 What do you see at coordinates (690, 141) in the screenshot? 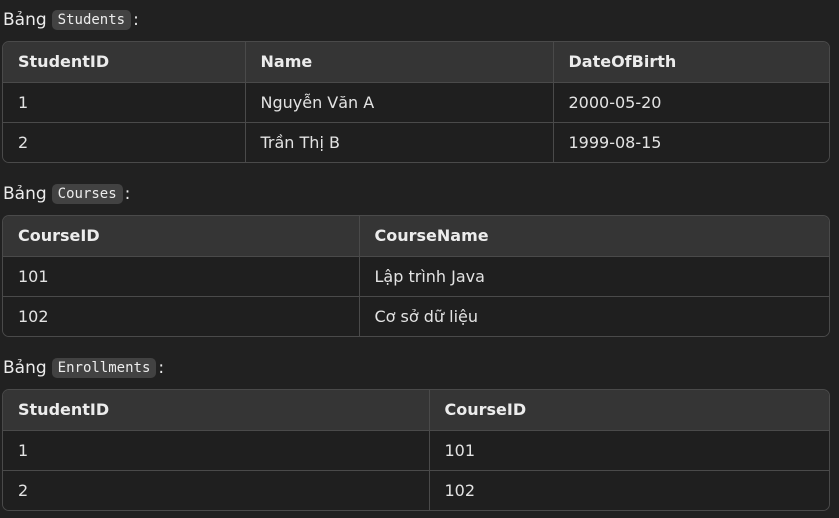
I see `table-cell: 1999-08-15` at bounding box center [690, 141].